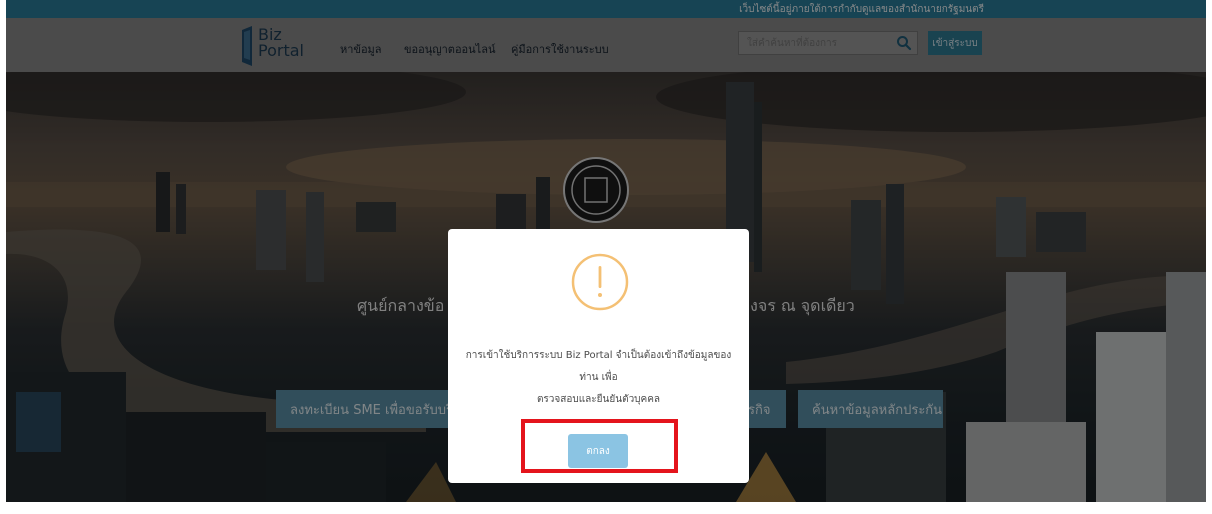 The width and height of the screenshot is (1212, 514). What do you see at coordinates (600, 282) in the screenshot?
I see `warning-circle-icon` at bounding box center [600, 282].